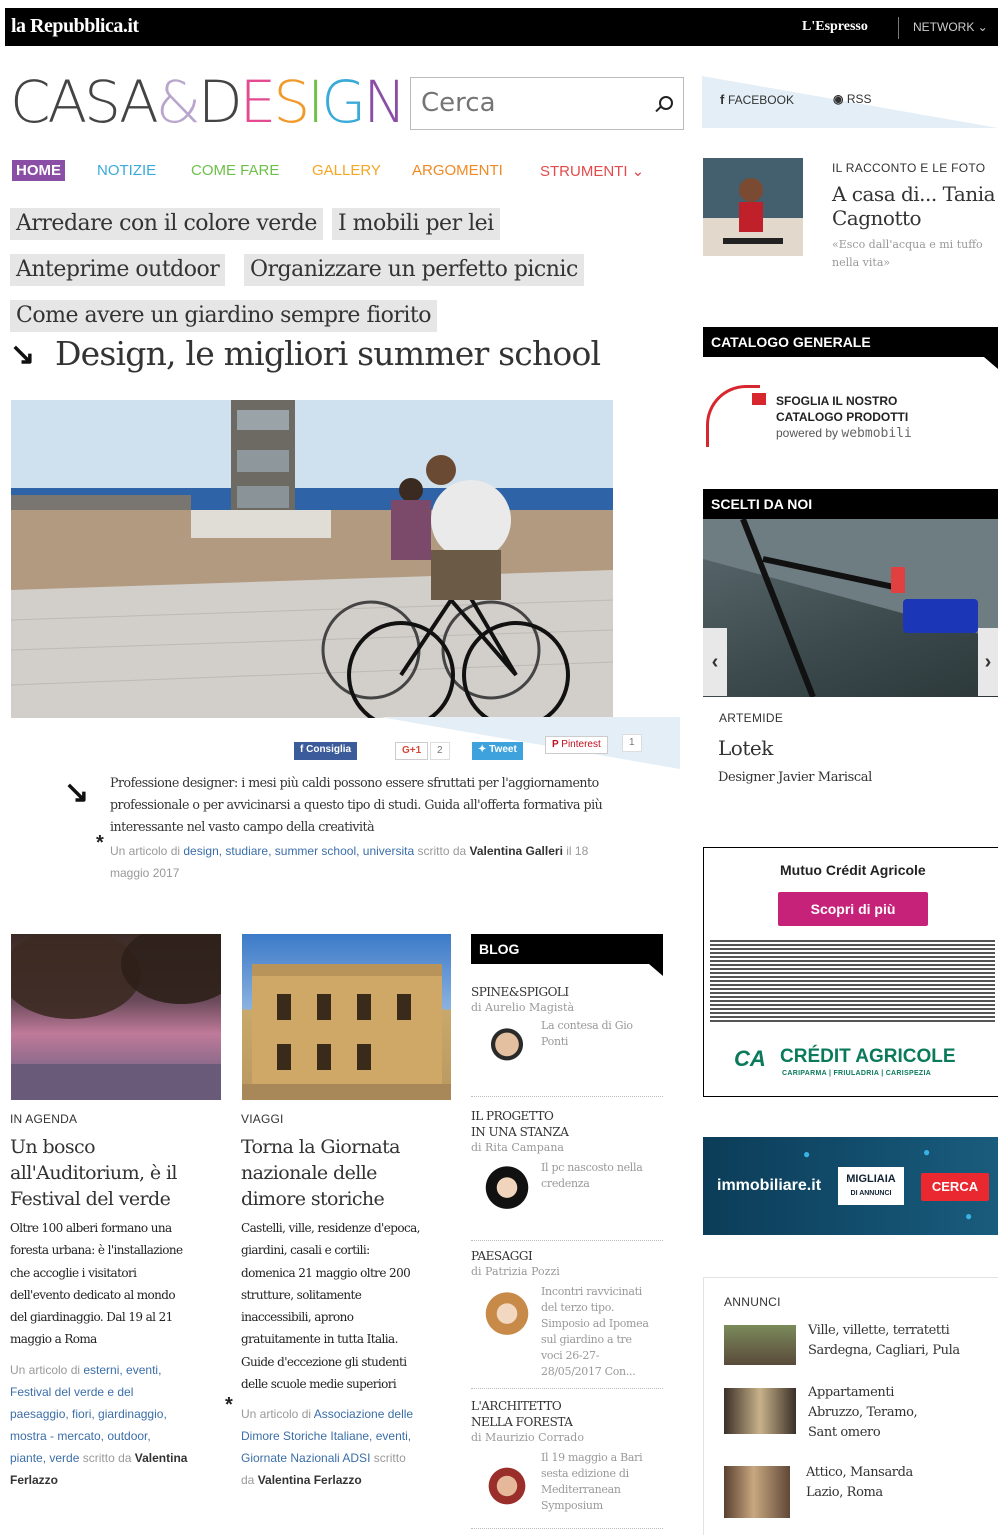  I want to click on carousel-prev-button: ‹, so click(715, 662).